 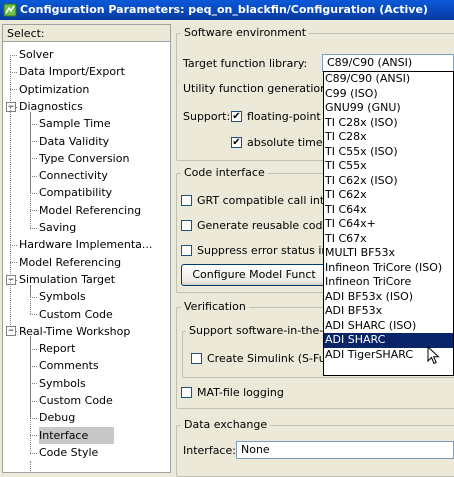 What do you see at coordinates (75, 192) in the screenshot?
I see `tree-item: Compatibility` at bounding box center [75, 192].